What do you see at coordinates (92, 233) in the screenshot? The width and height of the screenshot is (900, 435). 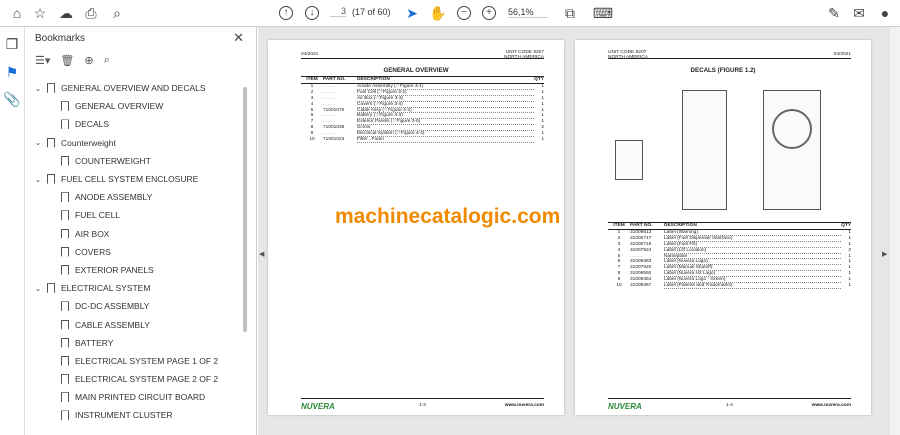 I see `bookmark-label: AIR BOX` at bounding box center [92, 233].